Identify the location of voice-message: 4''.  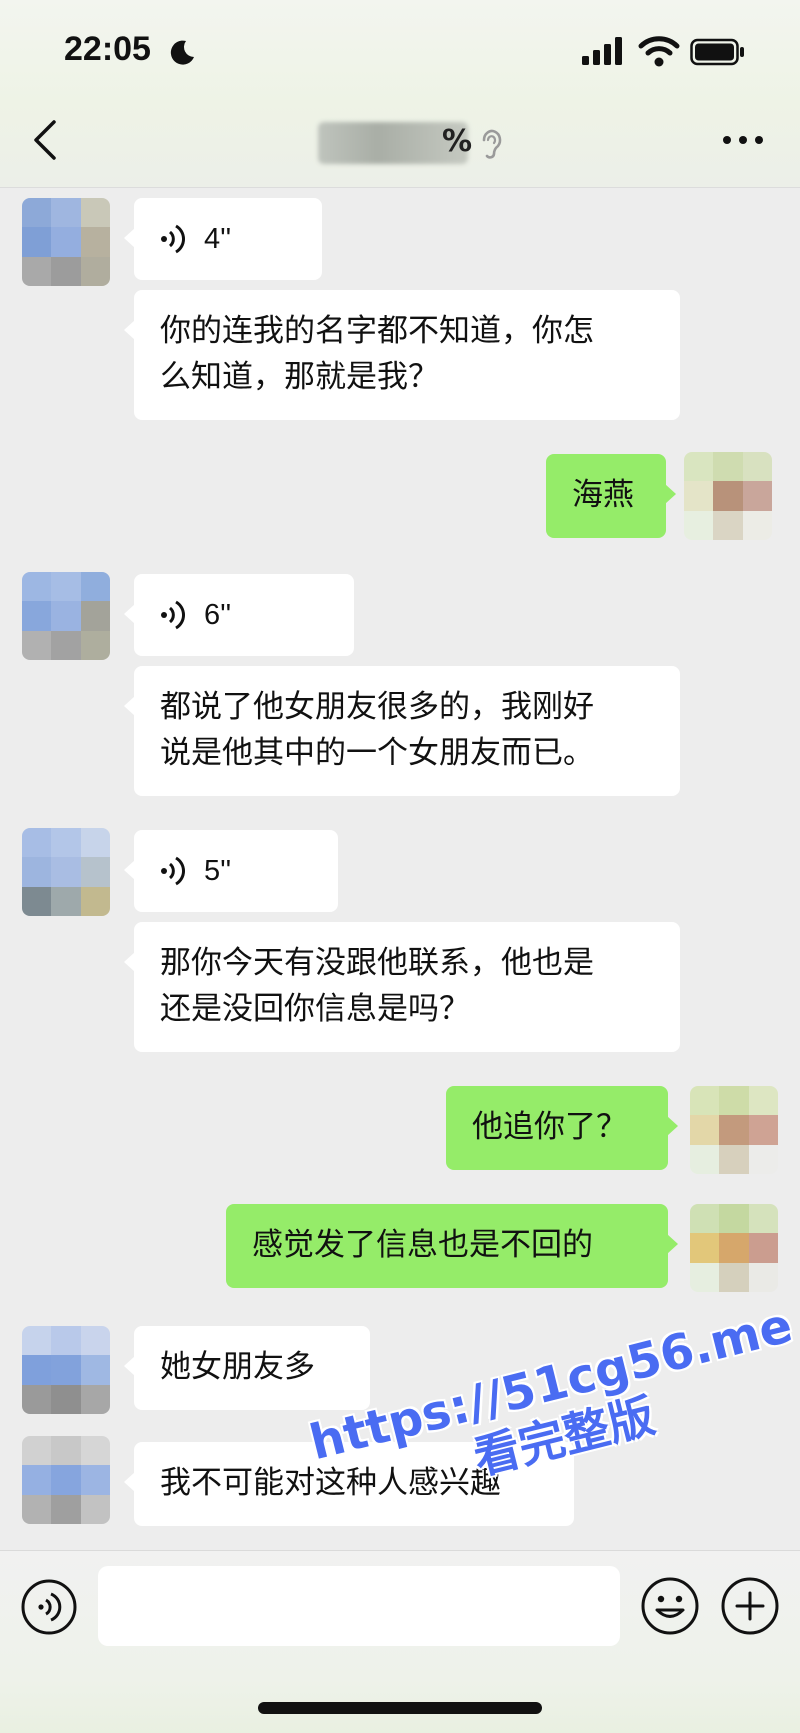
(223, 239).